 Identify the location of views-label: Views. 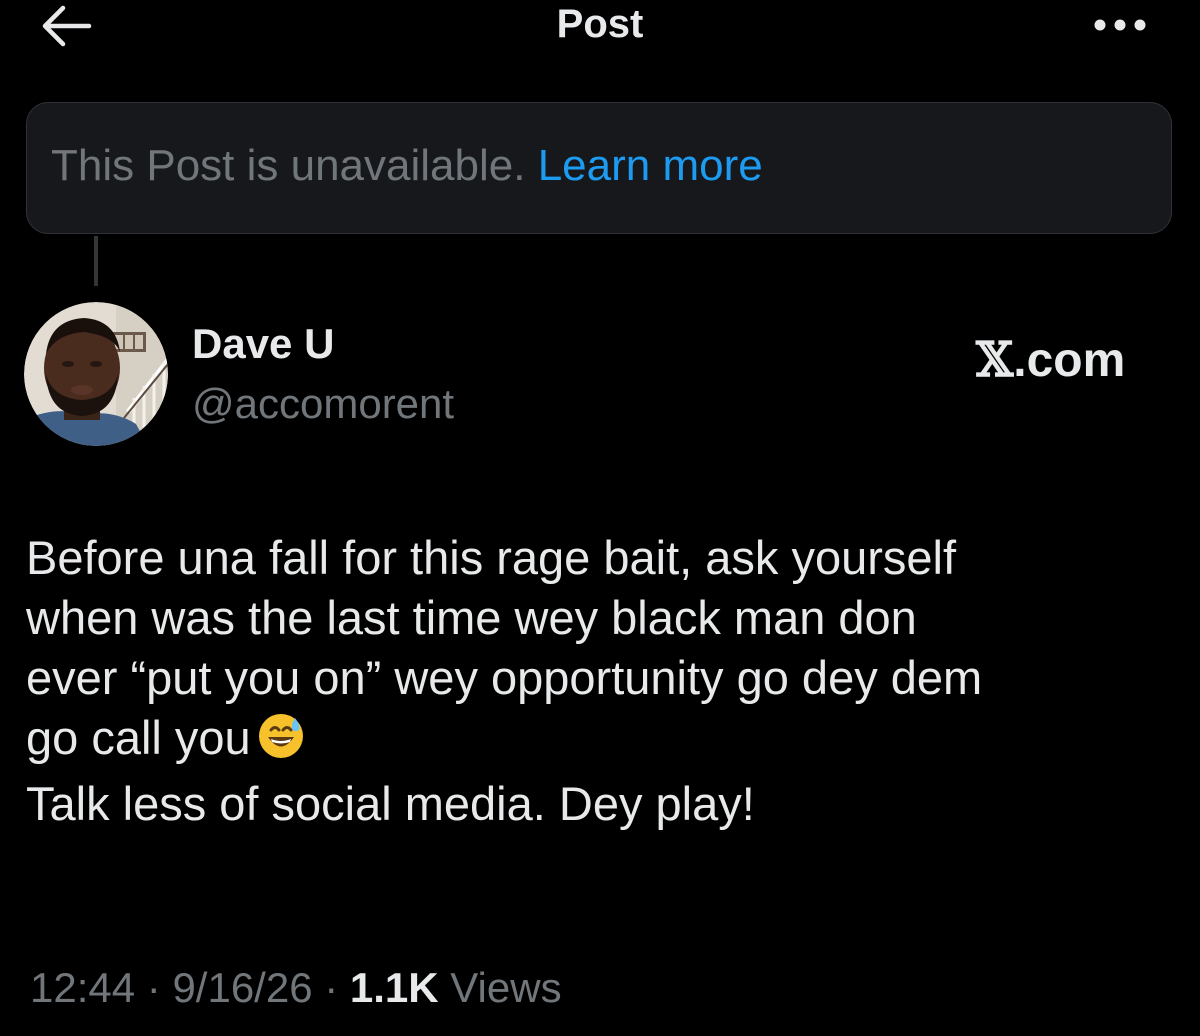
(500, 987).